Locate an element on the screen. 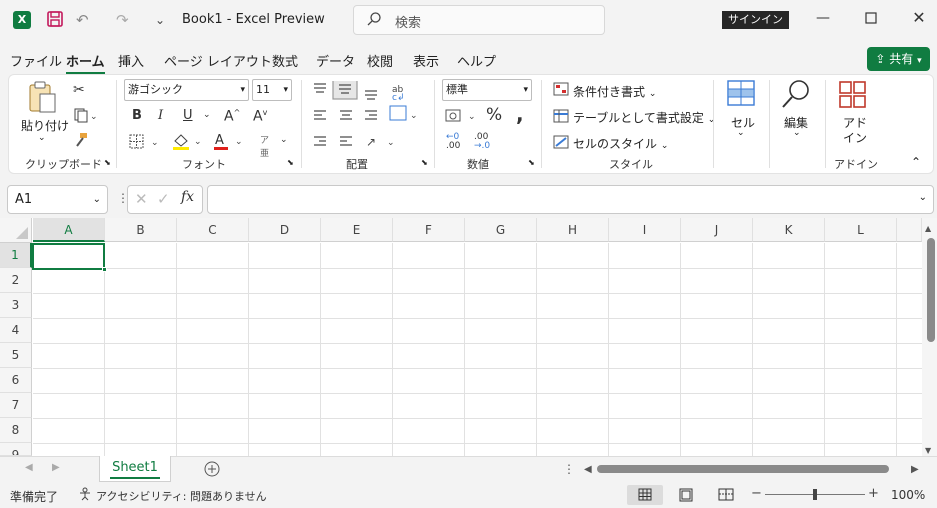 The image size is (937, 508). insert-function-button: fx is located at coordinates (187, 197).